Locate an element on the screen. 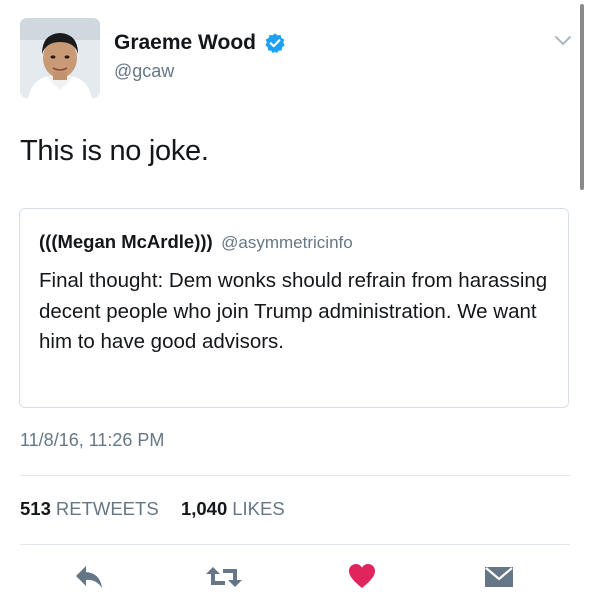  retweet-button is located at coordinates (224, 577).